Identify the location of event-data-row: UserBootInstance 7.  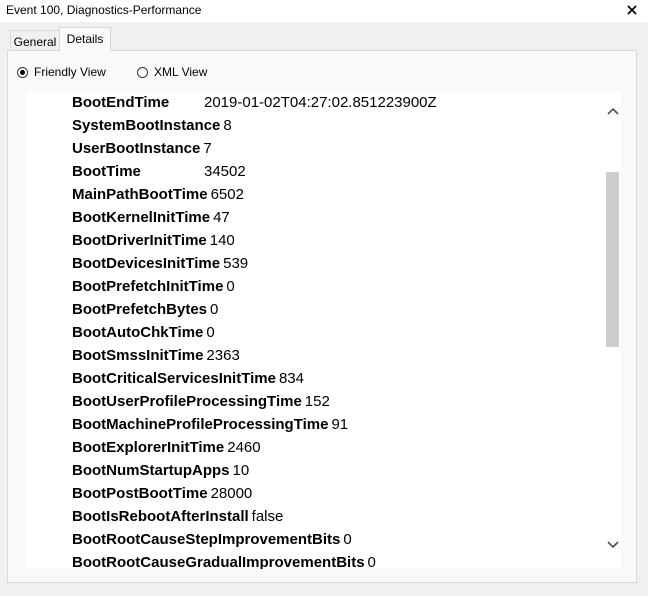
(142, 148).